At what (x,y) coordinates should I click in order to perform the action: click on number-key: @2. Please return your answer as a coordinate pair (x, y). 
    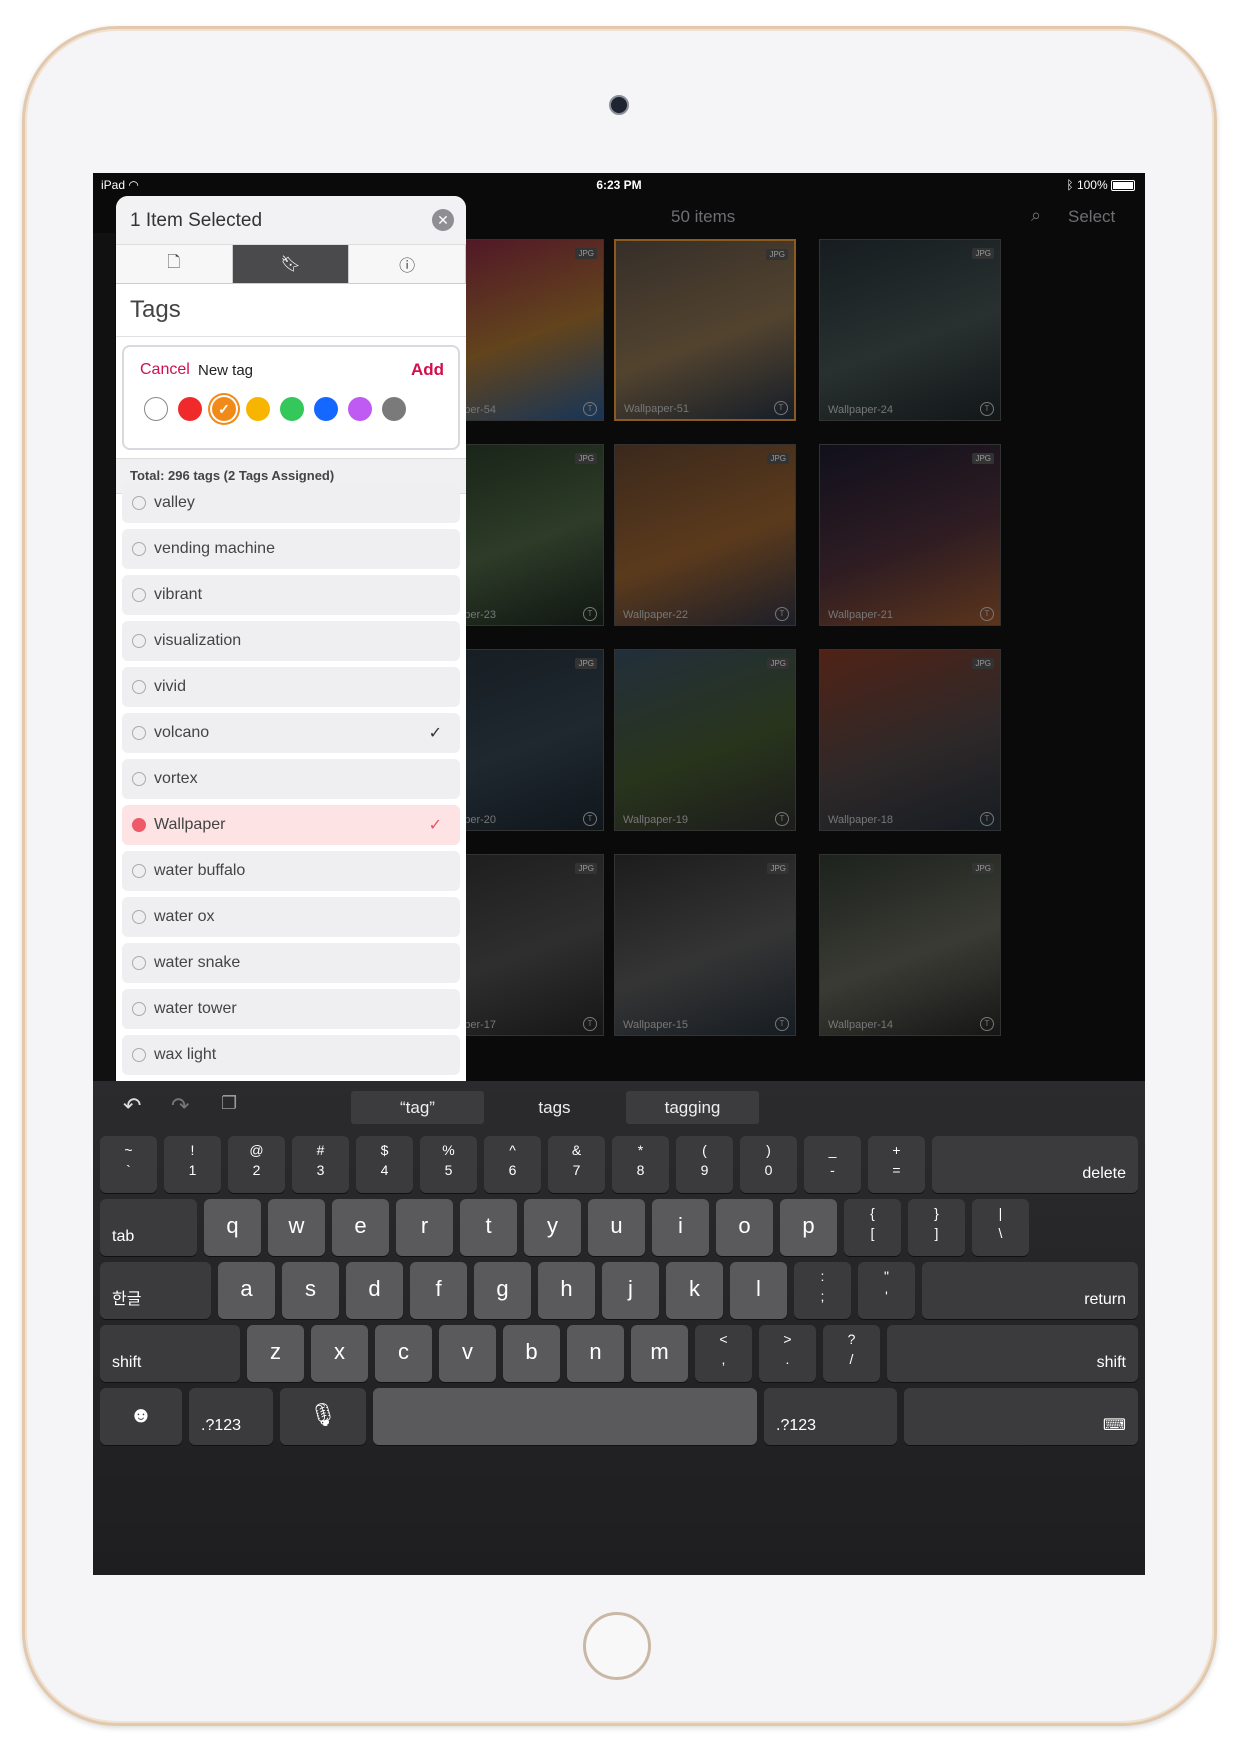
    Looking at the image, I should click on (256, 1164).